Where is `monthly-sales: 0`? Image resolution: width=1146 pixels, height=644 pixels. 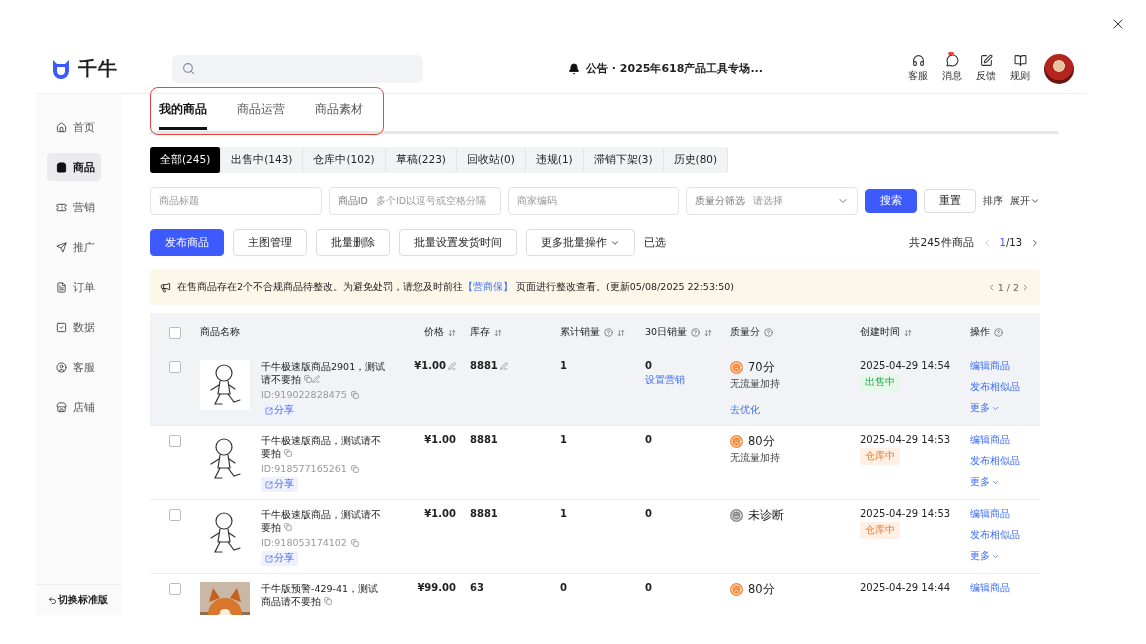
monthly-sales: 0 is located at coordinates (648, 439).